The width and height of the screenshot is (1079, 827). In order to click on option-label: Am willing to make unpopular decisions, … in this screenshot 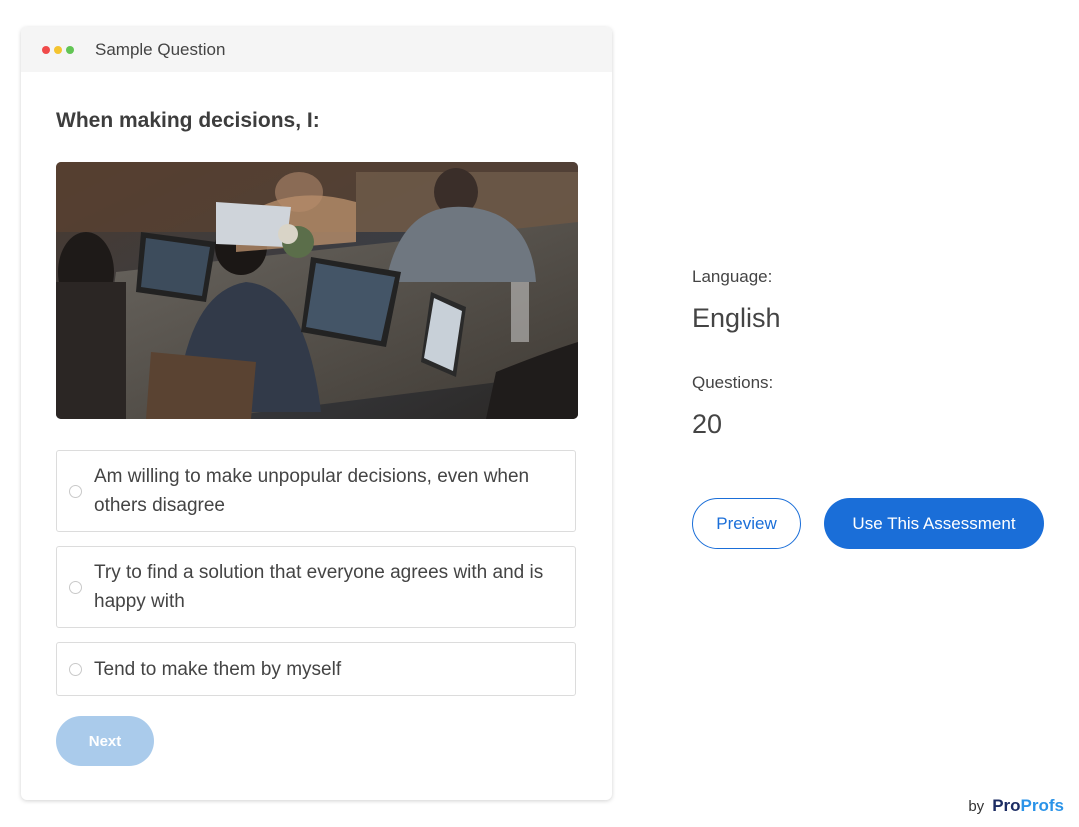, I will do `click(312, 491)`.